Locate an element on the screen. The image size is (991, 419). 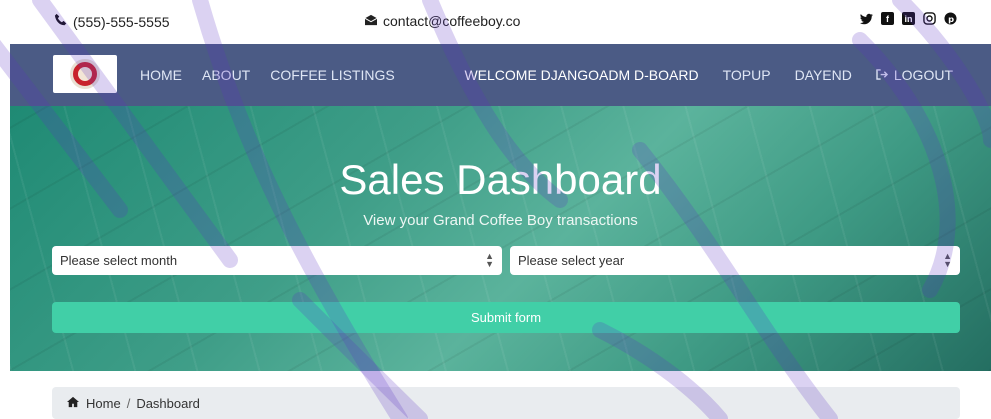
twitter-icon is located at coordinates (866, 18).